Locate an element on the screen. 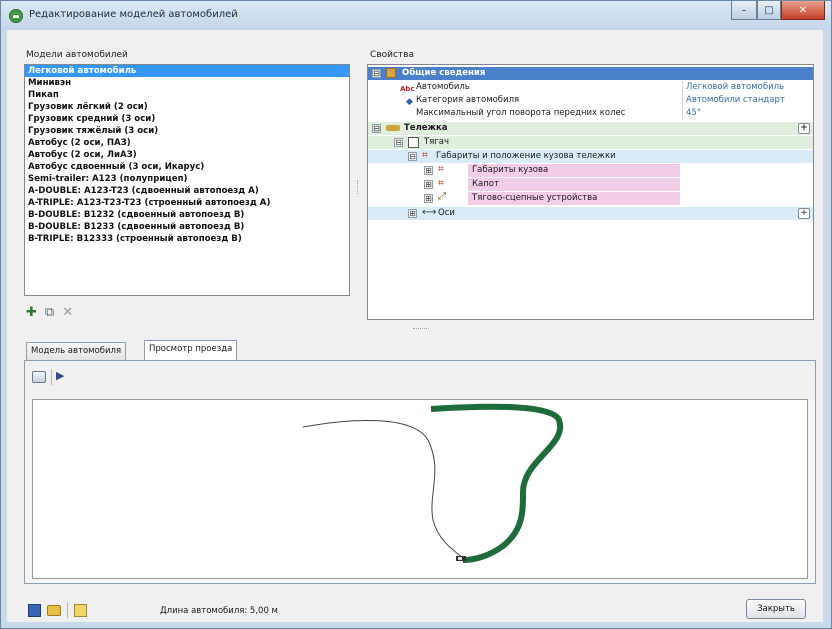 The height and width of the screenshot is (629, 832). tractor-row: ⊟ Тягач is located at coordinates (590, 142).